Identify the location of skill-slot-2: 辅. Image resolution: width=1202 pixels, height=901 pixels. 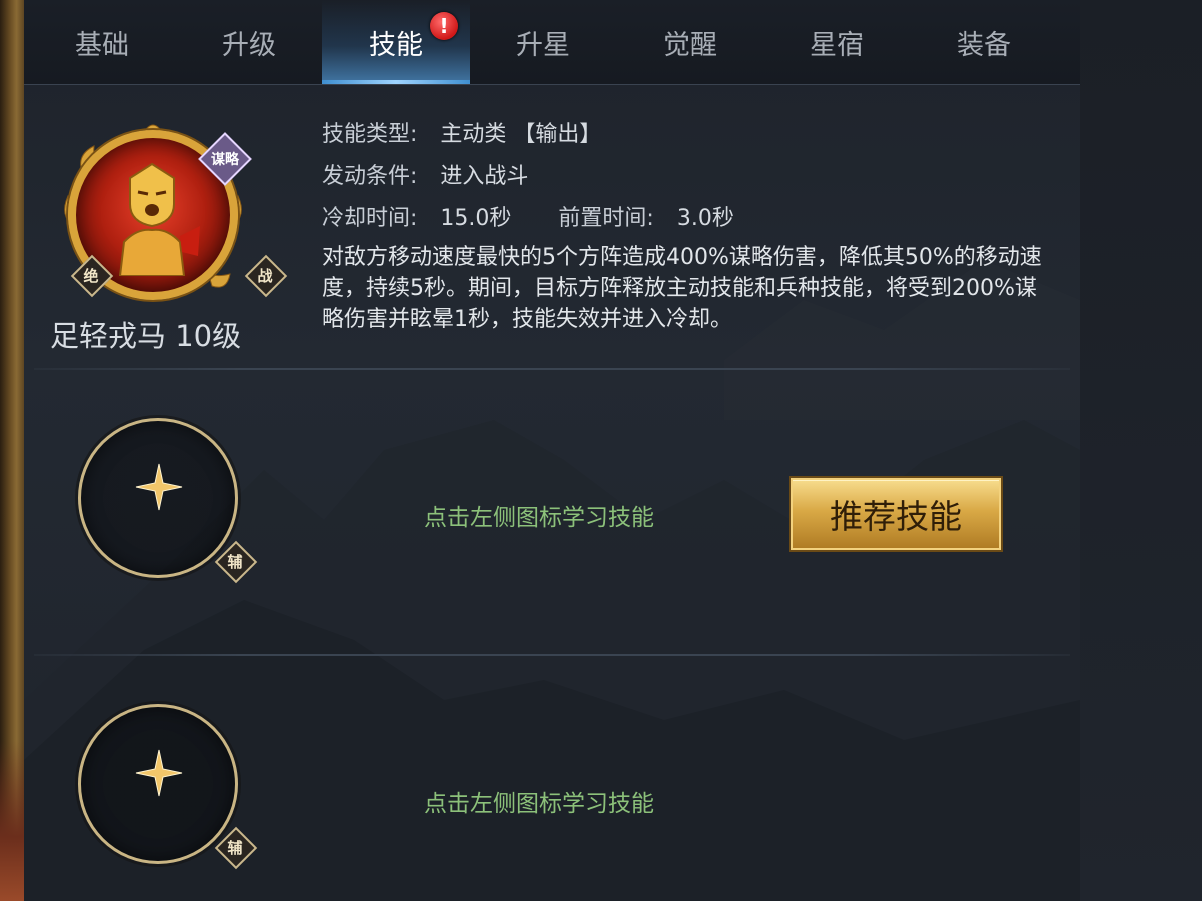
(161, 780).